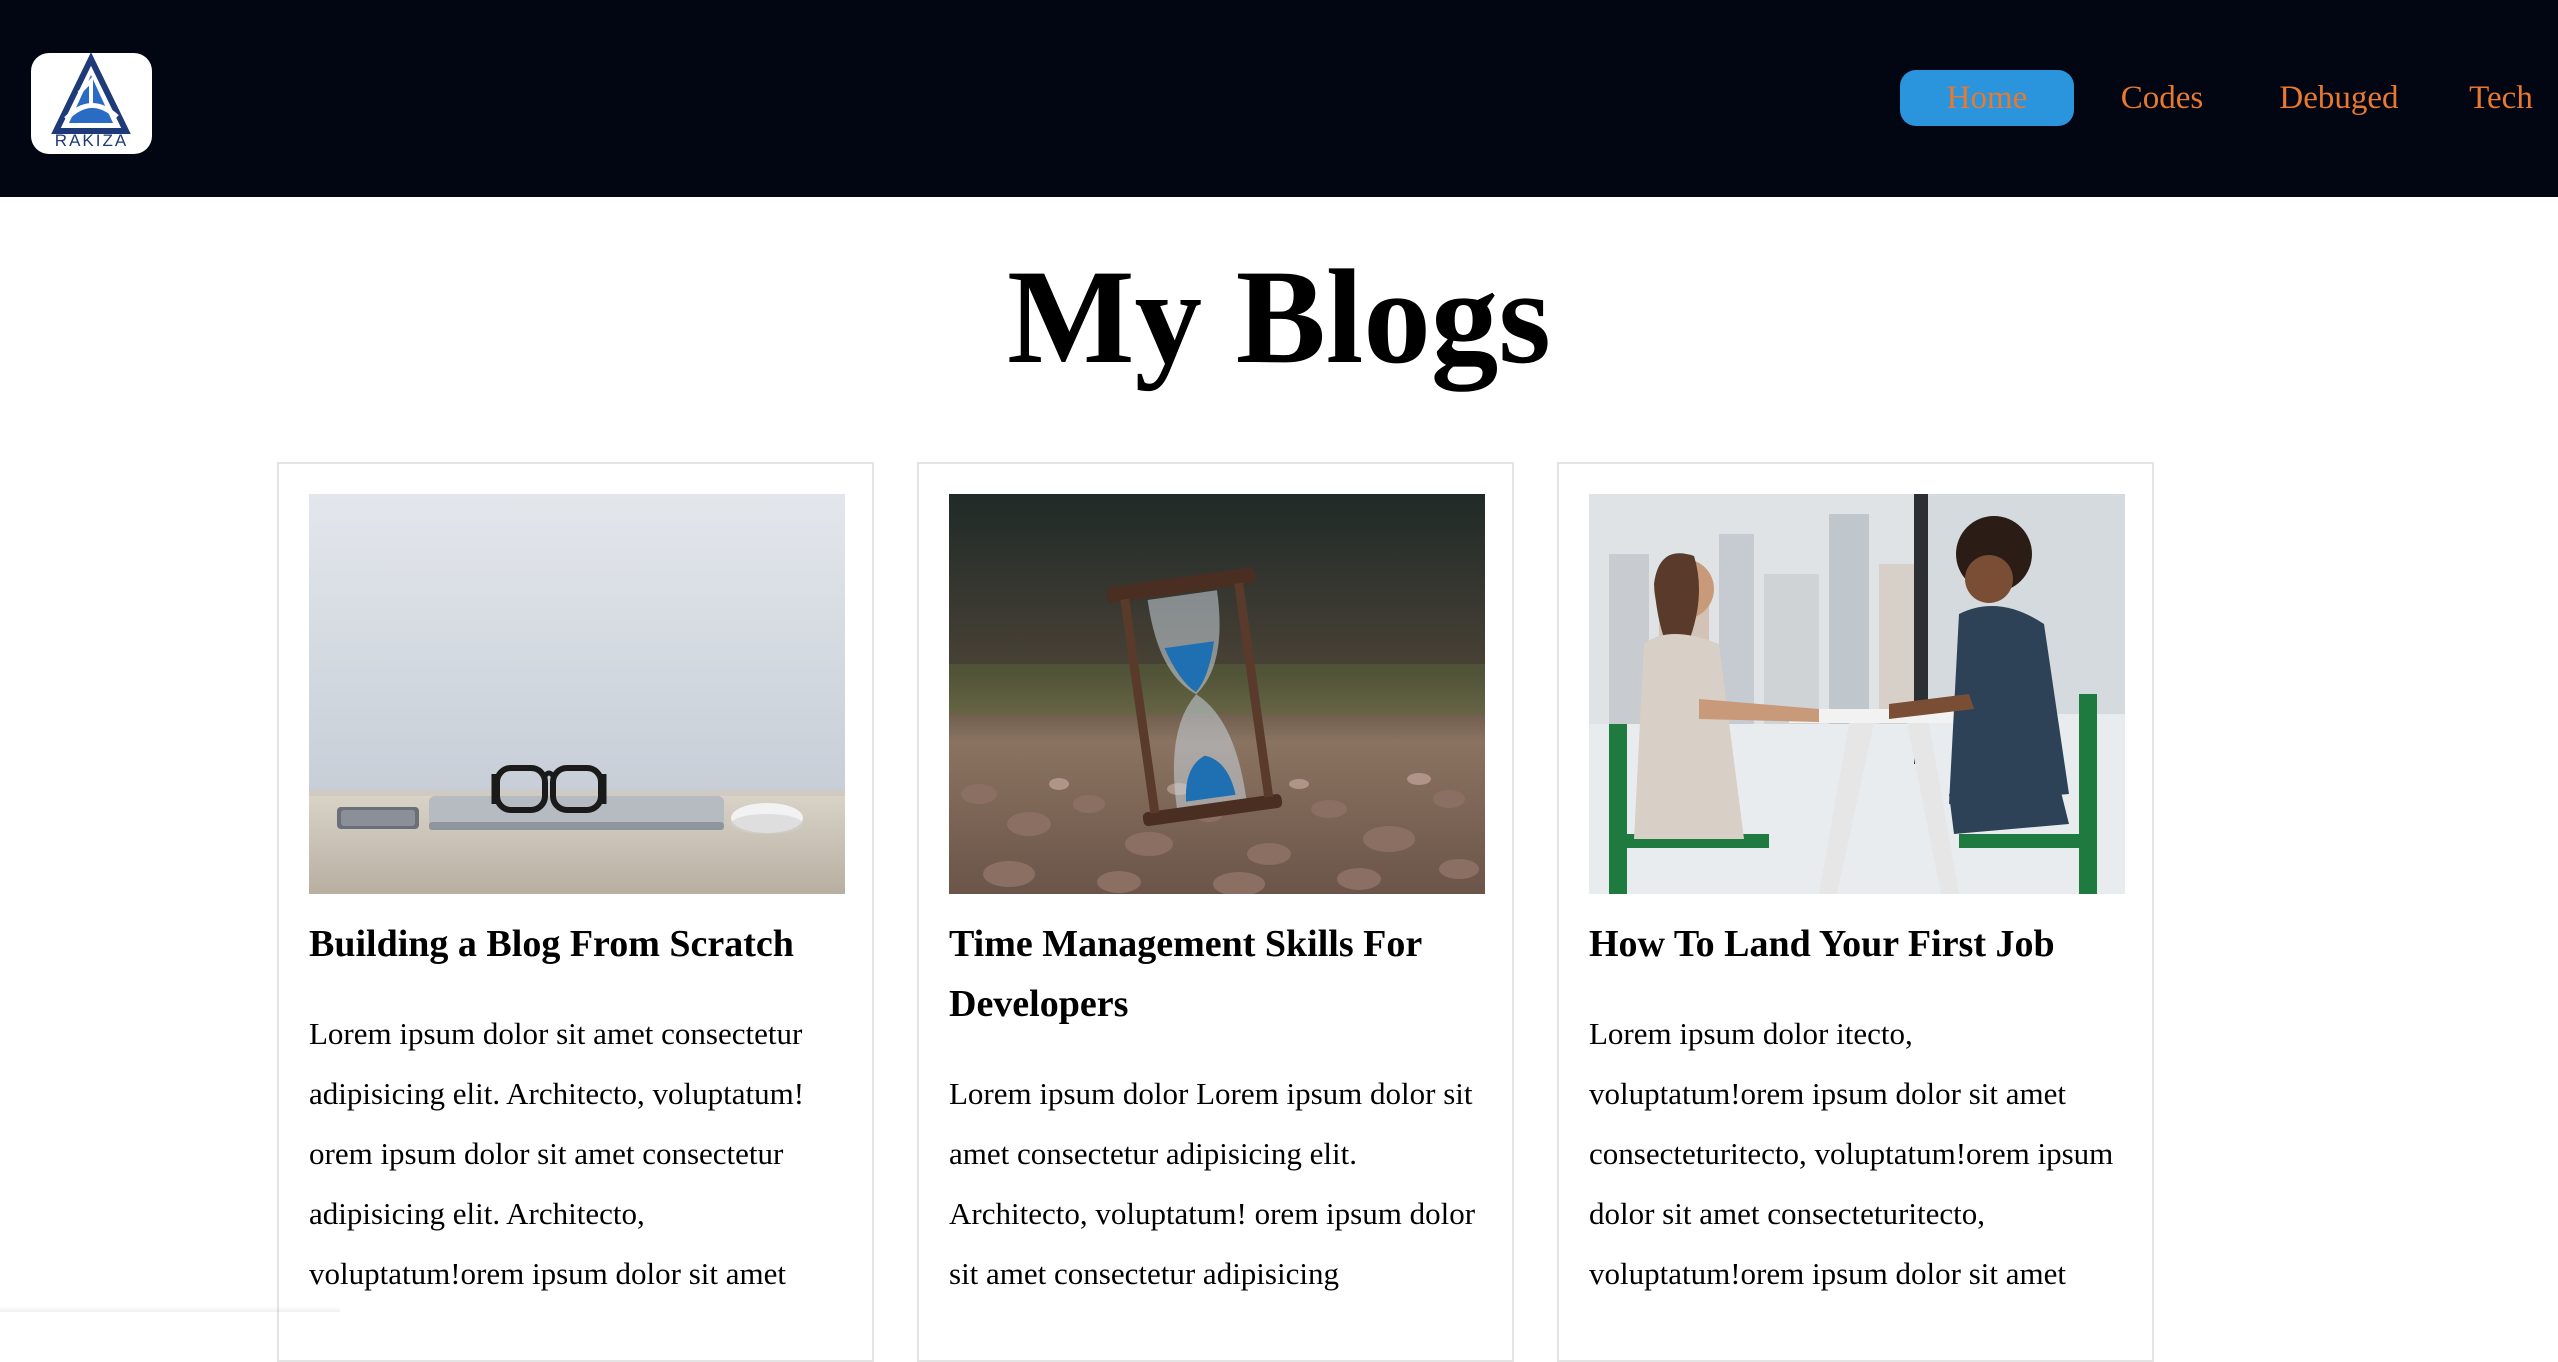  What do you see at coordinates (1859, 944) in the screenshot?
I see `blog-card-title: How To Land Your First Job` at bounding box center [1859, 944].